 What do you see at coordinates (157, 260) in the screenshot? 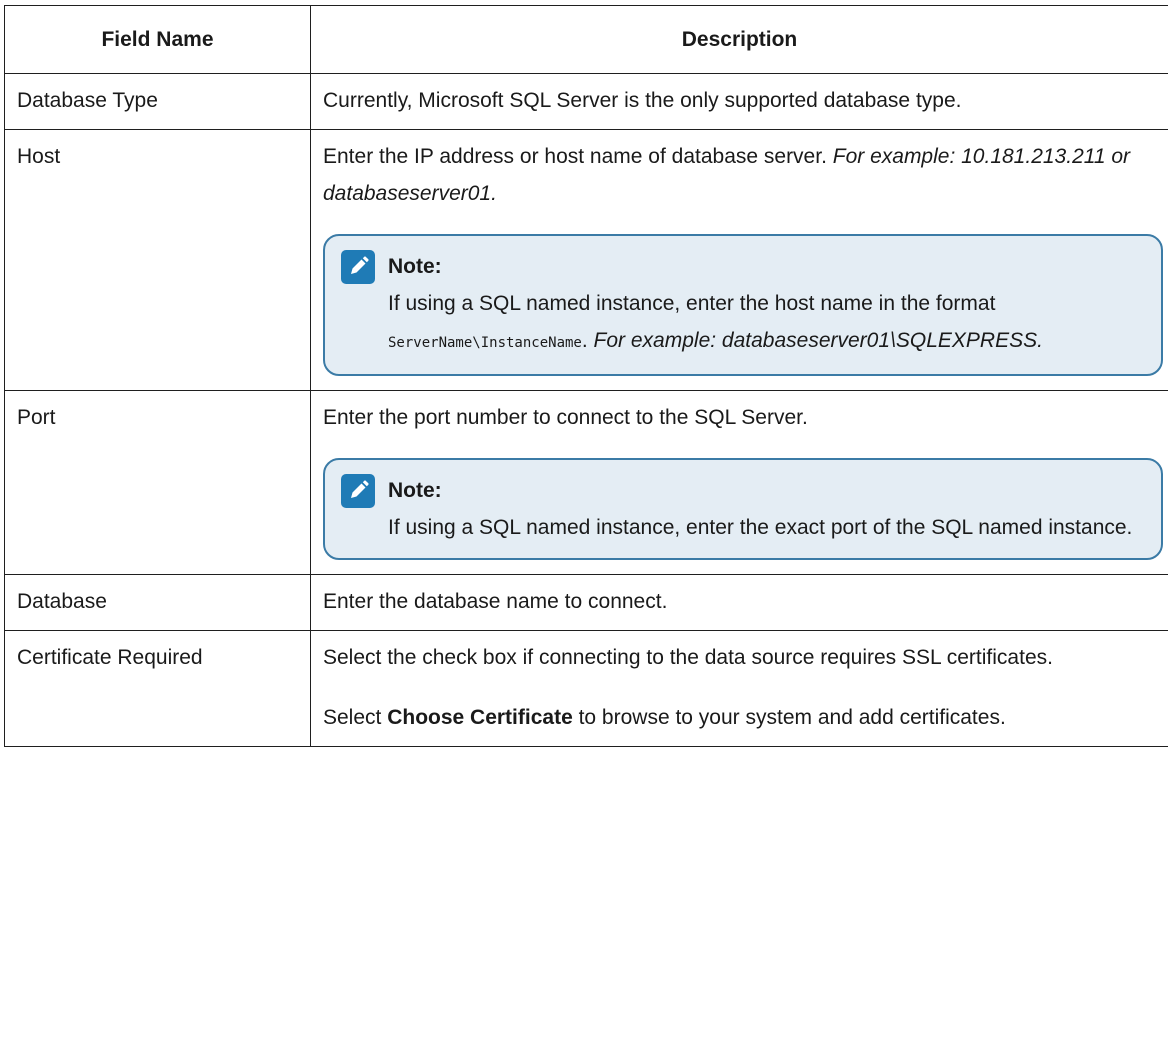
I see `field-name-cell: Host` at bounding box center [157, 260].